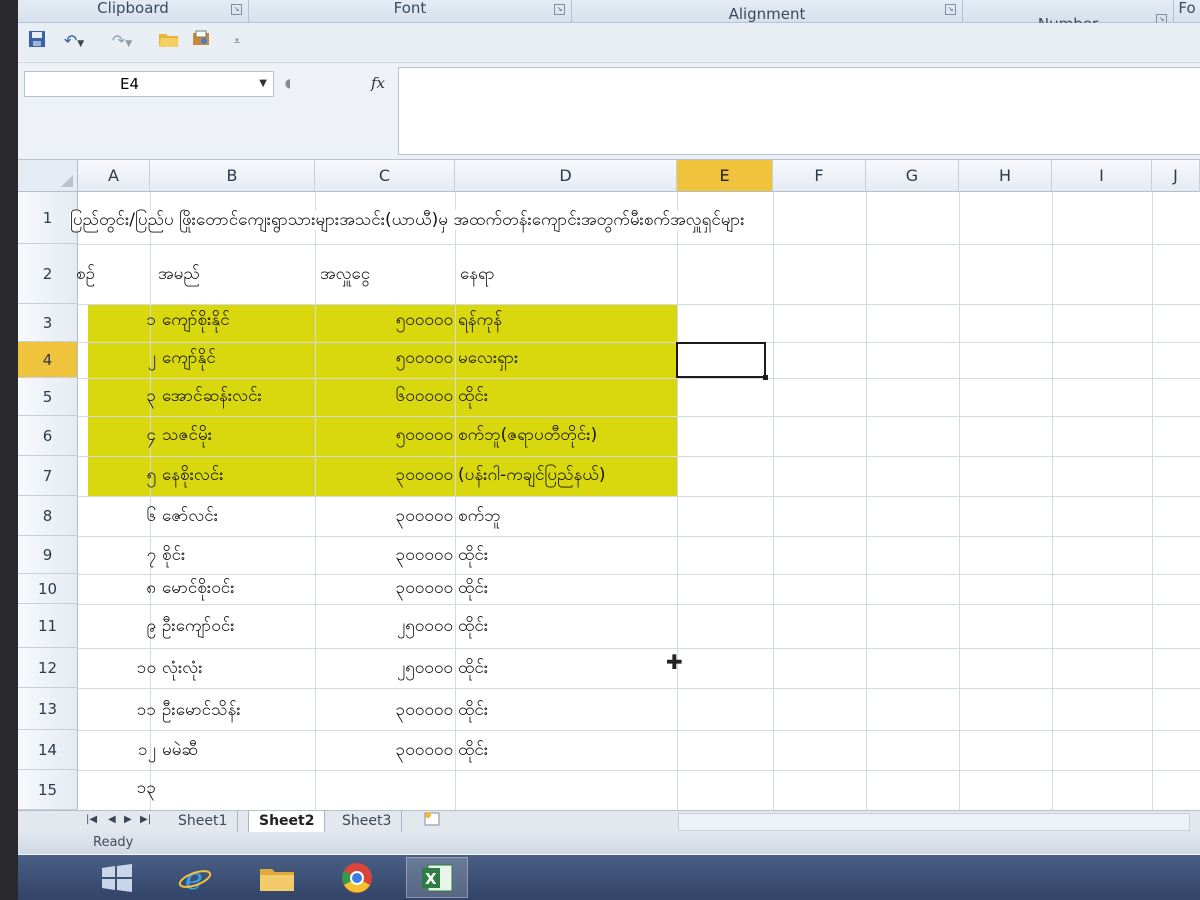  I want to click on column-header-j: J, so click(1176, 176).